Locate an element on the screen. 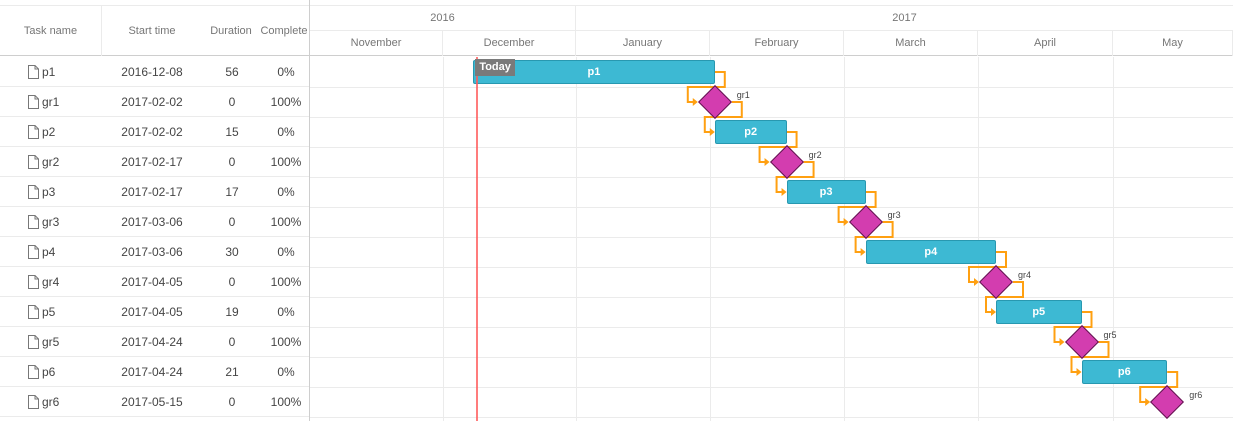 This screenshot has width=1233, height=421. year-label-2017: 2017 is located at coordinates (904, 18).